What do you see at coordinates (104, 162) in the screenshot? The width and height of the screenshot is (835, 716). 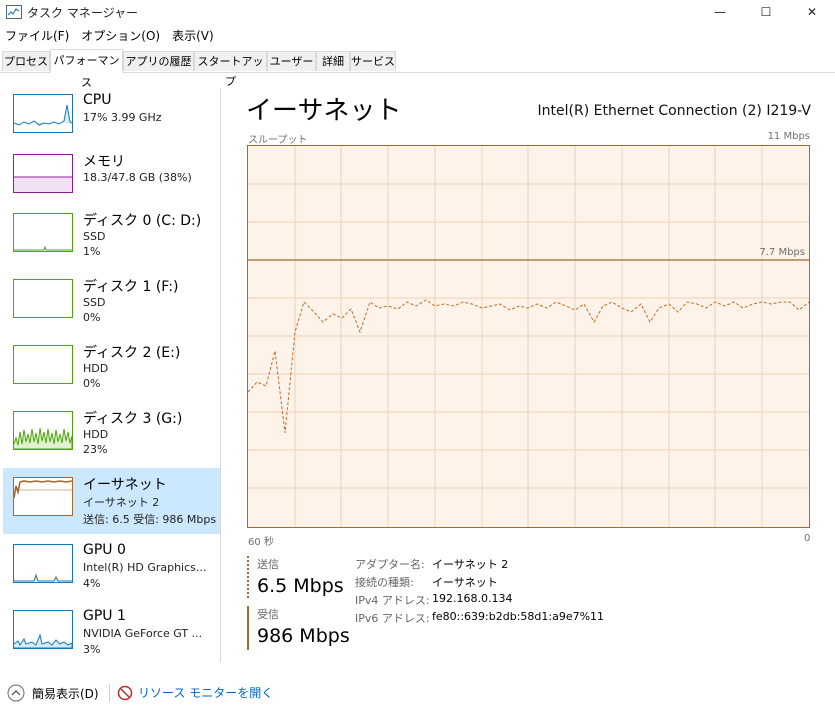 I see `sidebar-item-title: メモリ` at bounding box center [104, 162].